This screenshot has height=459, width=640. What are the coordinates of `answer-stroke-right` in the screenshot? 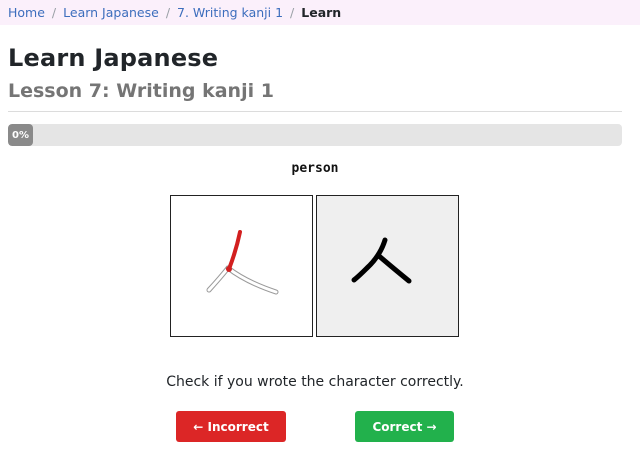 It's located at (394, 268).